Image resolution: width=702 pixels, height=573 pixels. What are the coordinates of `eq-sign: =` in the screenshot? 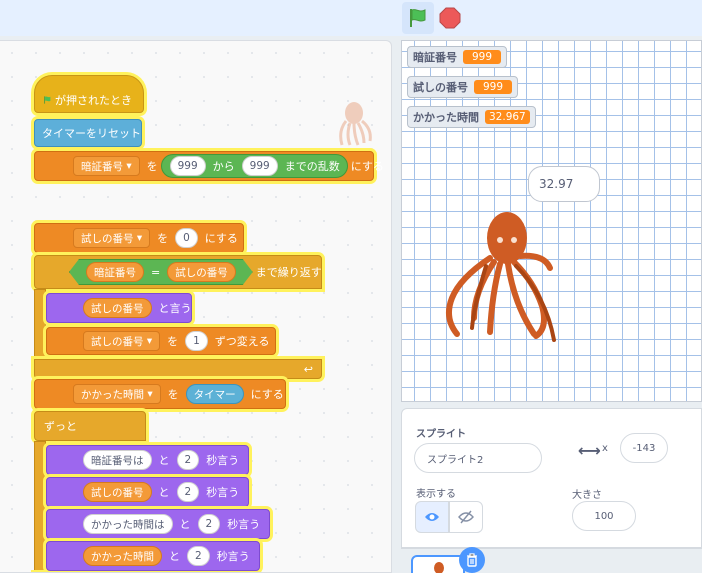 It's located at (156, 272).